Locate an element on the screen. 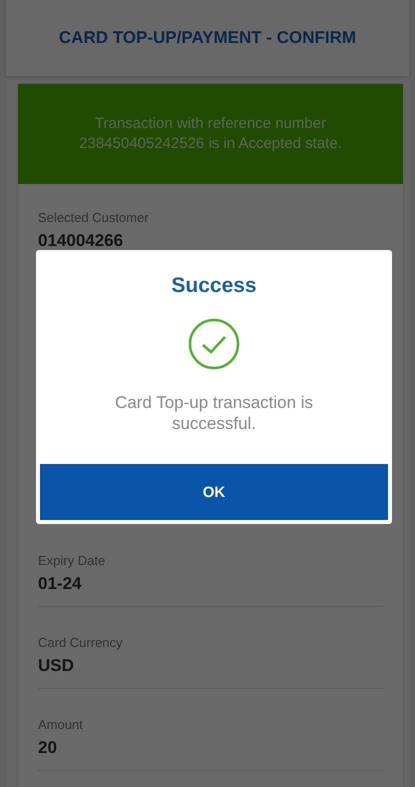  field-value: 20 is located at coordinates (48, 748).